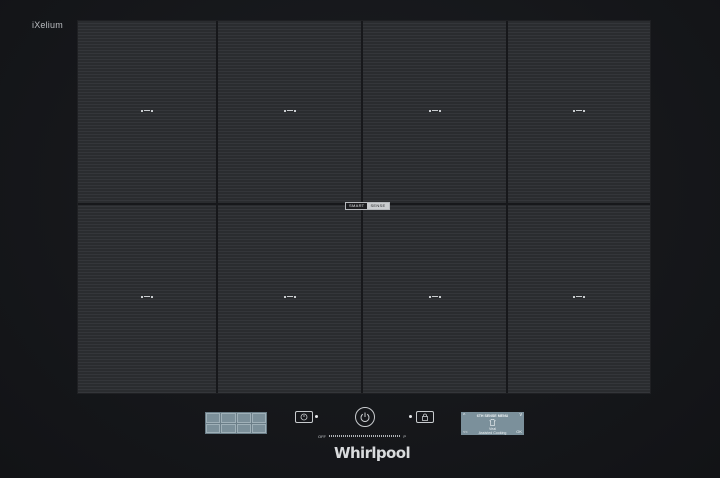 The width and height of the screenshot is (720, 478). What do you see at coordinates (304, 417) in the screenshot?
I see `timer-icon` at bounding box center [304, 417].